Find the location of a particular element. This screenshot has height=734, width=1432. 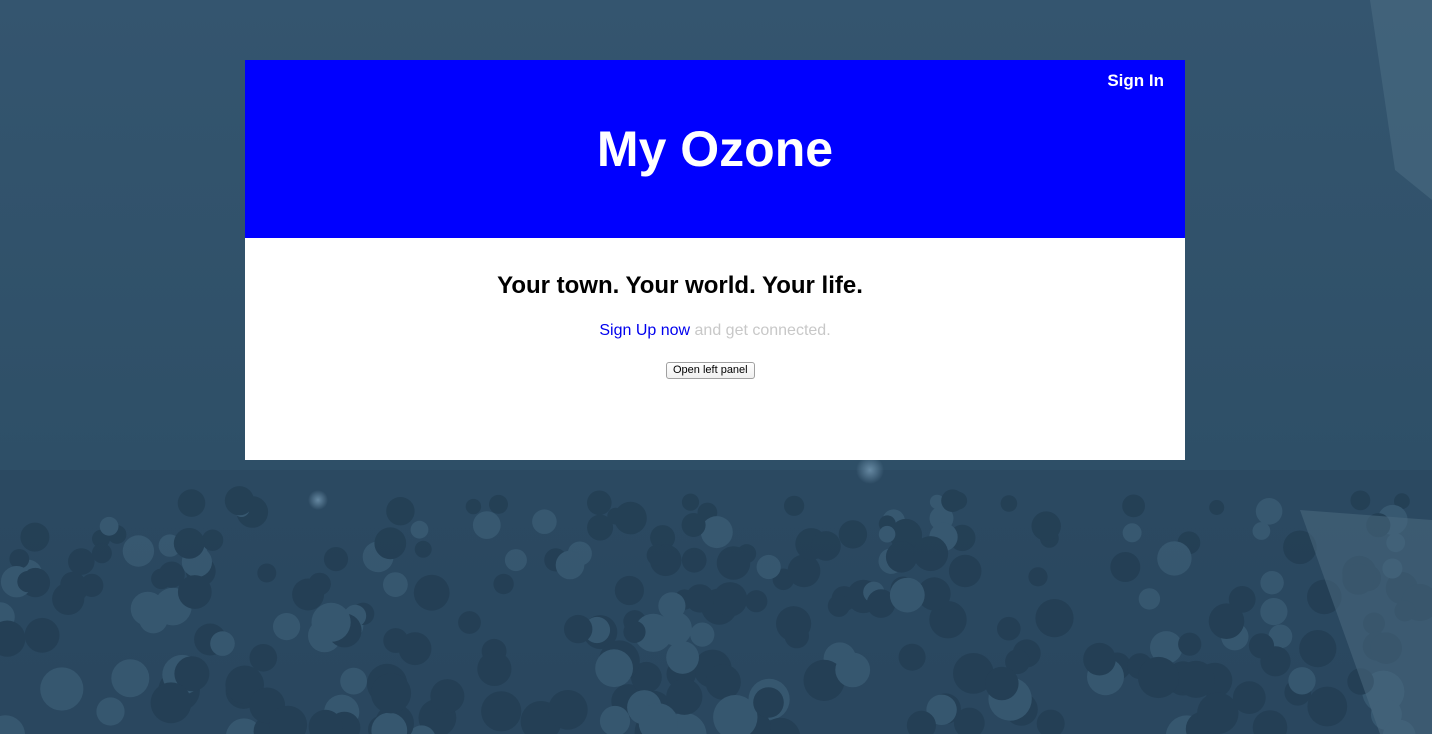

tagline: Your town. Your world. Your life. is located at coordinates (680, 285).